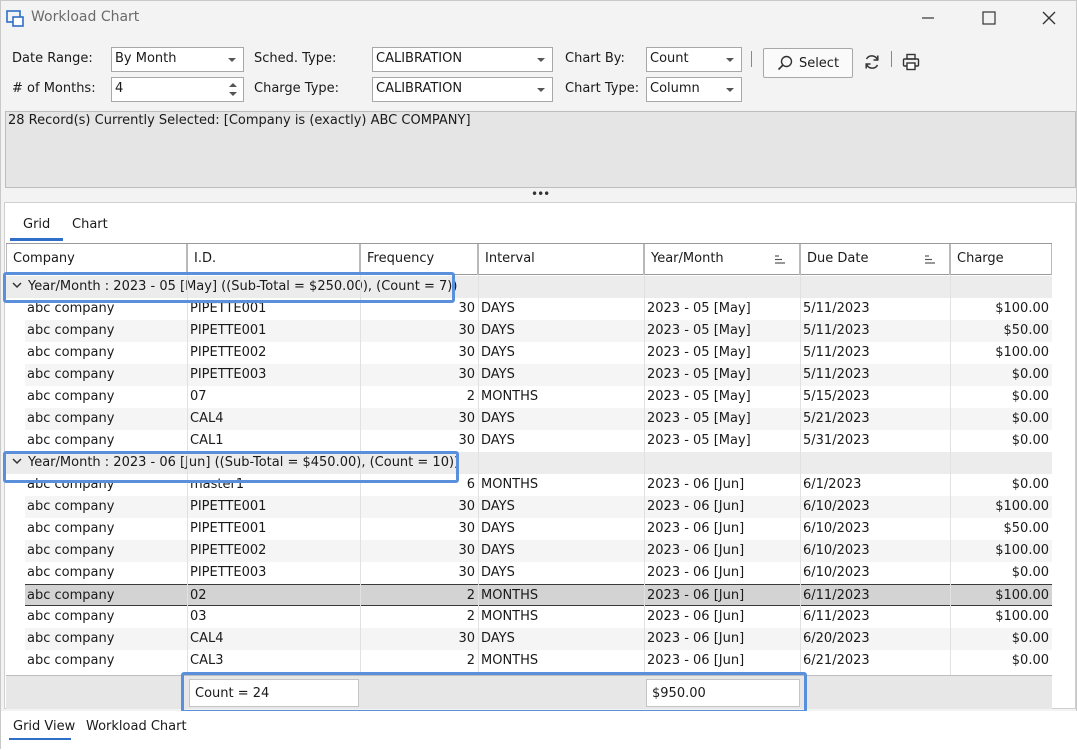 This screenshot has width=1077, height=750. Describe the element at coordinates (751, 59) in the screenshot. I see `toolbar-divider` at that location.